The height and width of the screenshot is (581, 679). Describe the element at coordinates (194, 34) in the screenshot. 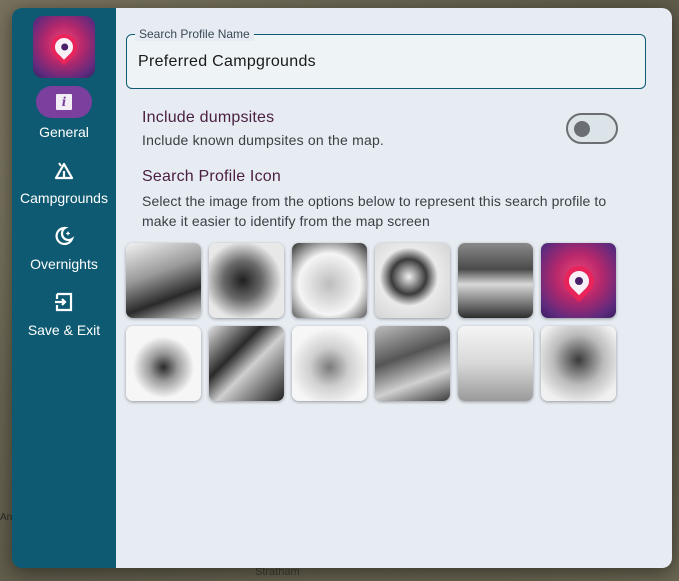

I see `profile-name-label: Search Profile Name` at that location.